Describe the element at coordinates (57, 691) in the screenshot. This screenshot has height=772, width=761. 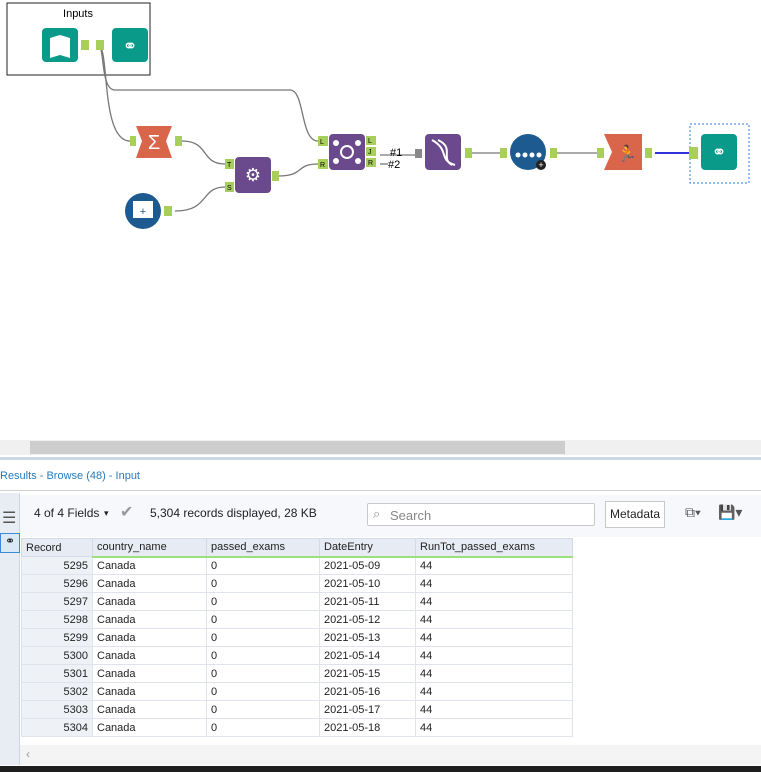
I see `table-cell: 5302` at that location.